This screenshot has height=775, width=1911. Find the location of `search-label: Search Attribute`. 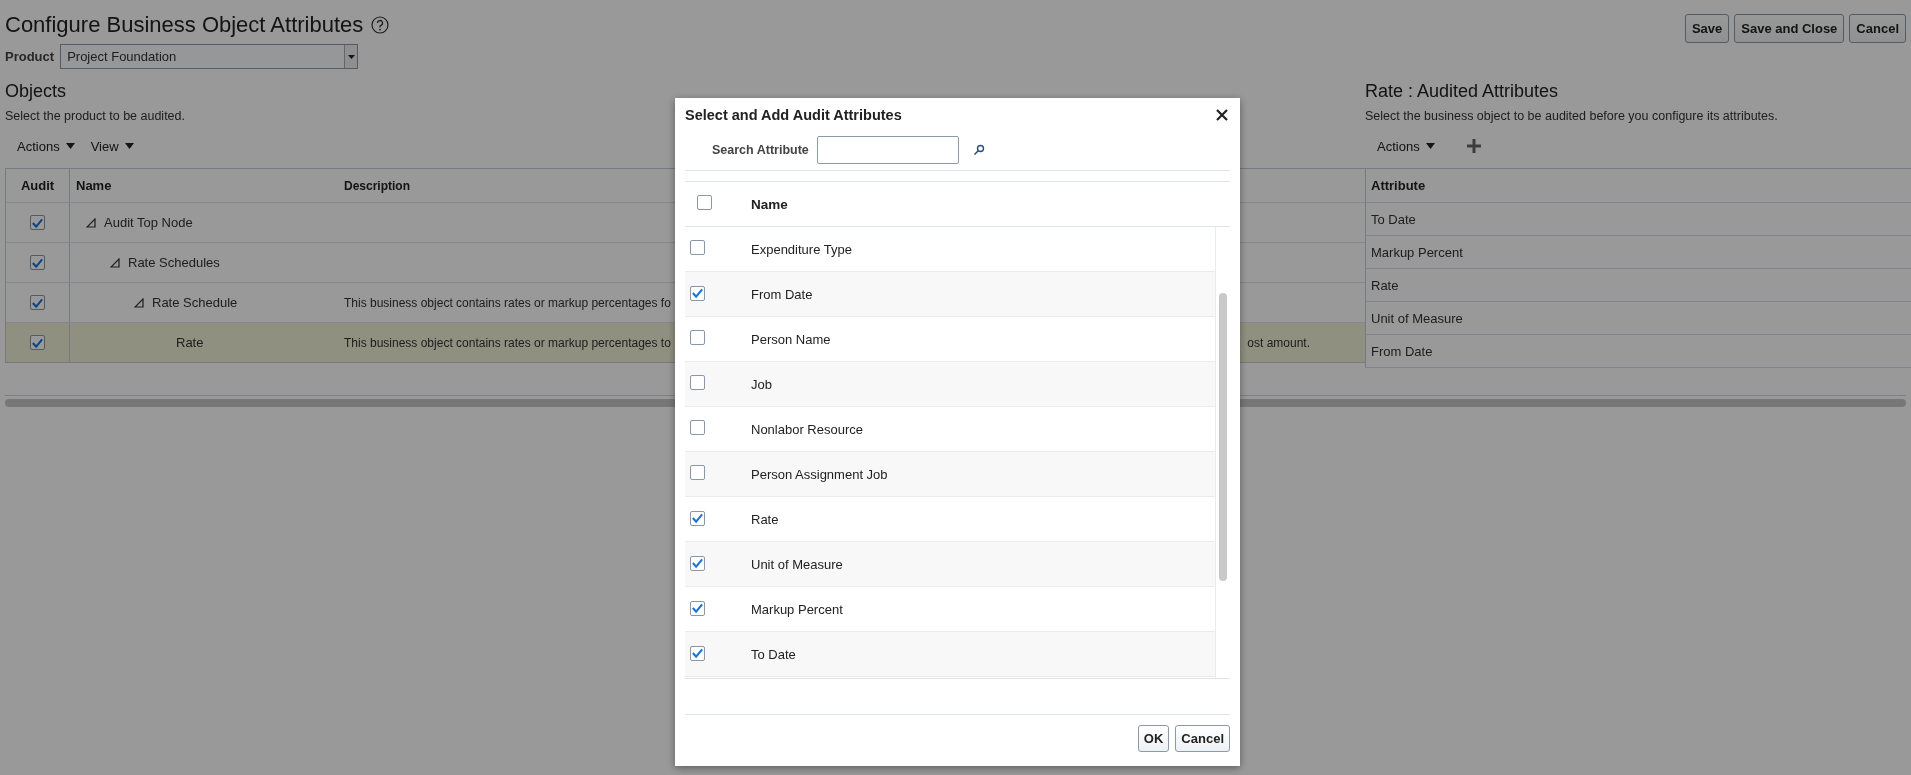

search-label: Search Attribute is located at coordinates (760, 150).